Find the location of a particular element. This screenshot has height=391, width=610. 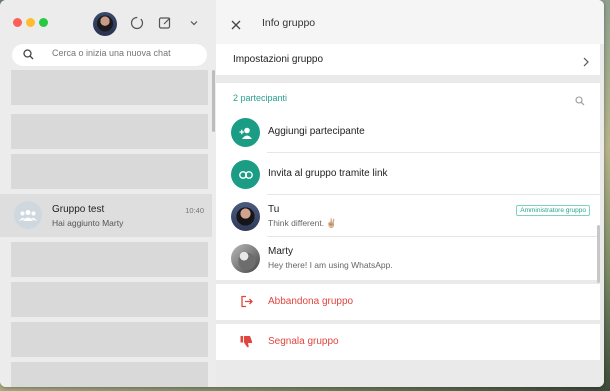

info-scrollbar is located at coordinates (598, 254).